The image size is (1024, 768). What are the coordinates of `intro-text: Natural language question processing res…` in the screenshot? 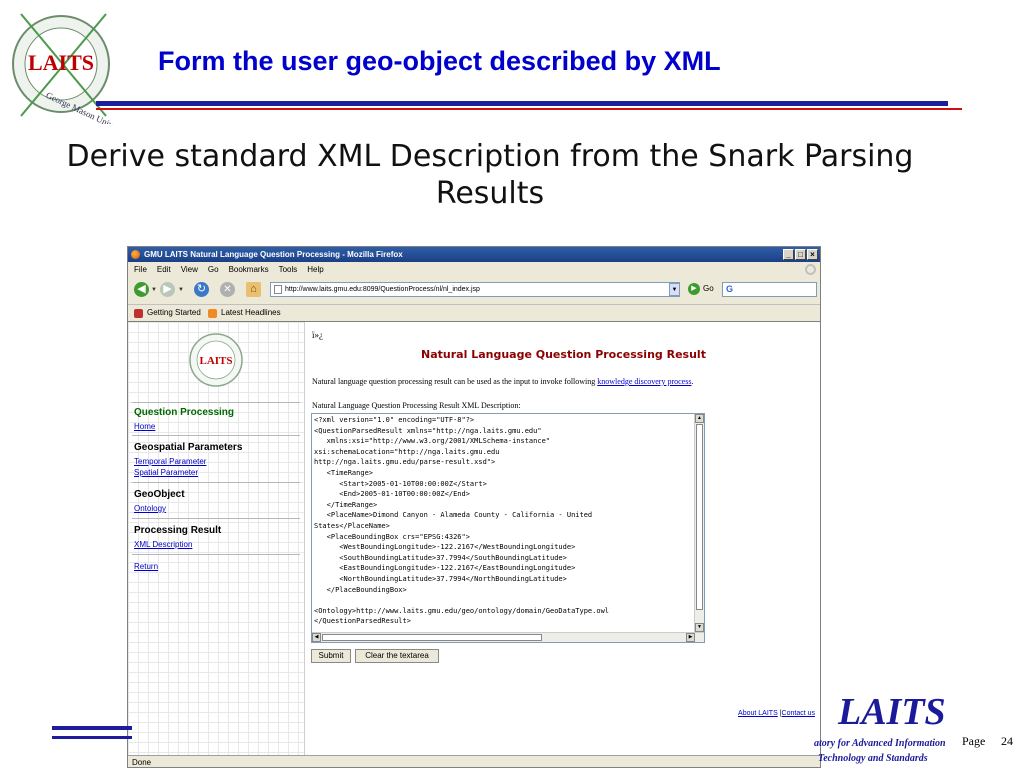 It's located at (454, 381).